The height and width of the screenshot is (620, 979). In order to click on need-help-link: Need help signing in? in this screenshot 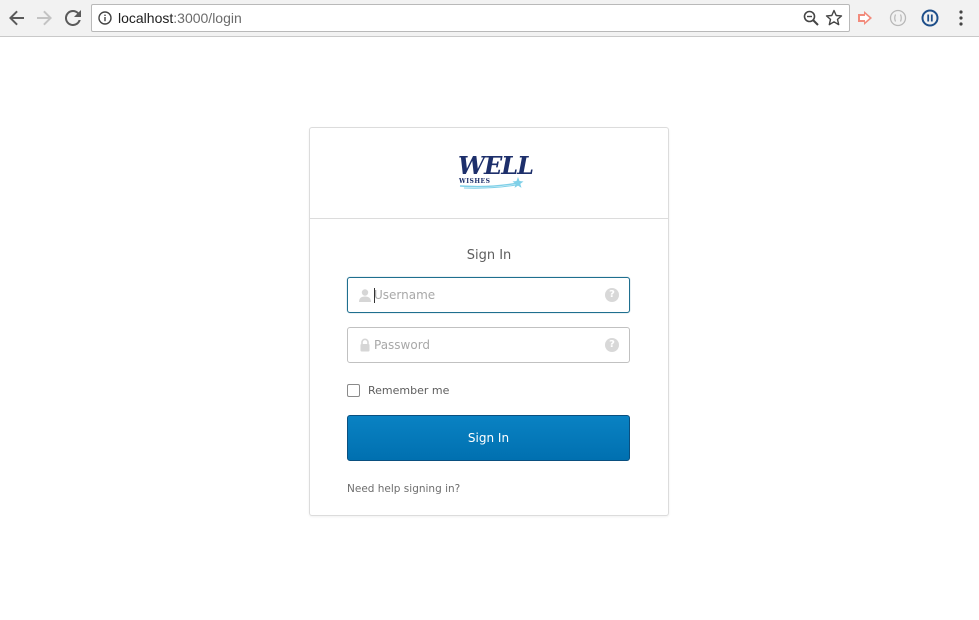, I will do `click(403, 489)`.